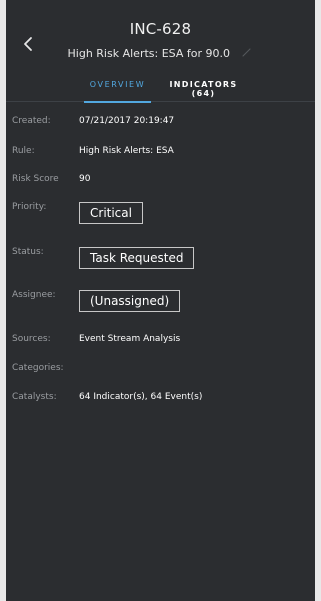 The height and width of the screenshot is (601, 321). What do you see at coordinates (130, 339) in the screenshot?
I see `sources-value: Event Stream Analysis` at bounding box center [130, 339].